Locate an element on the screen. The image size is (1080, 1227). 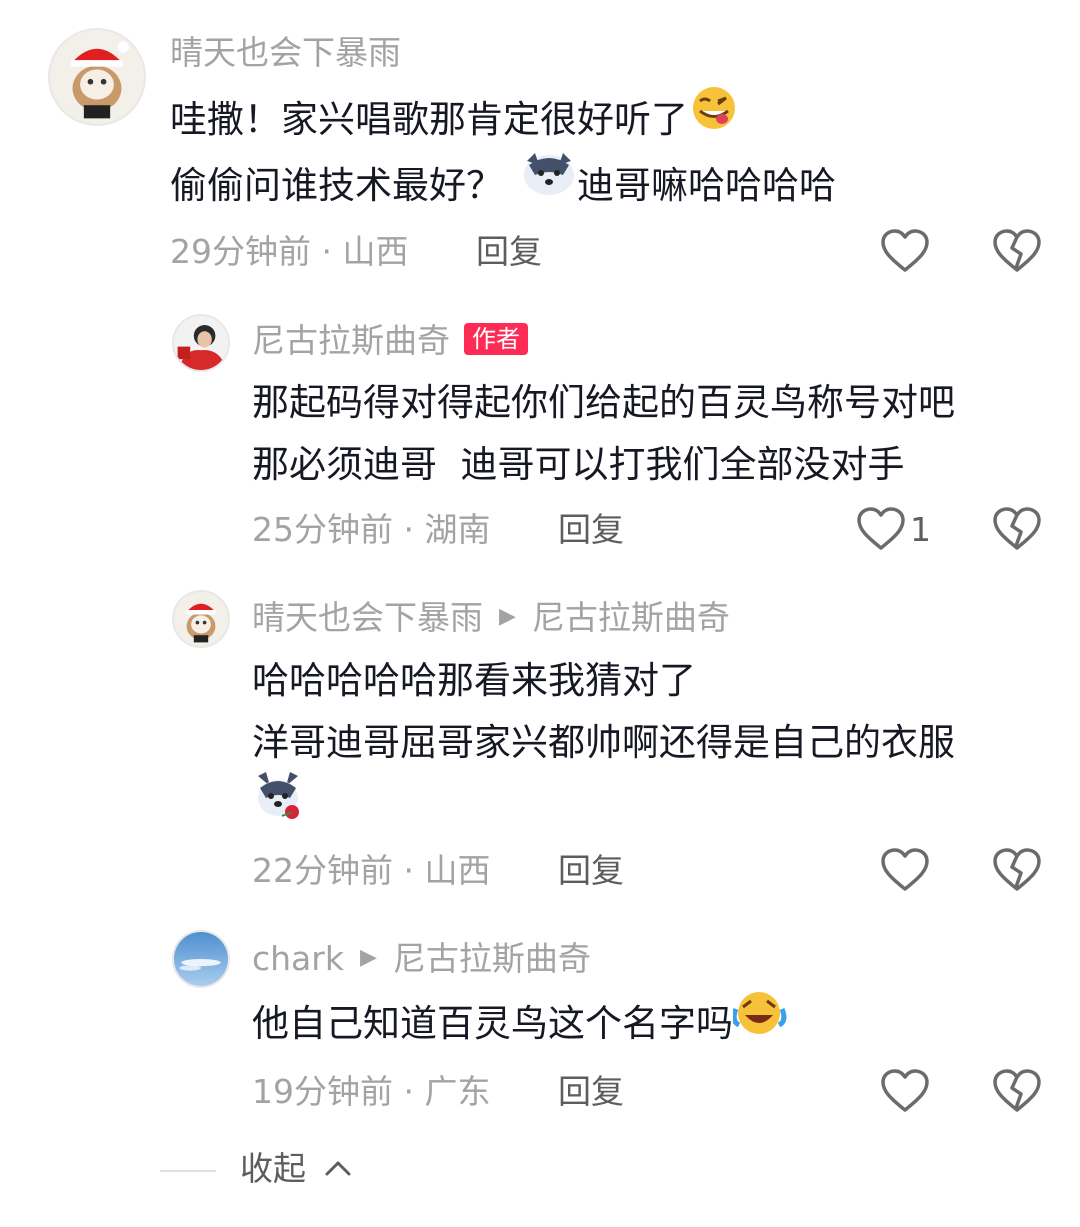
comment-meta: 22分钟前 · 山西 is located at coordinates (371, 870).